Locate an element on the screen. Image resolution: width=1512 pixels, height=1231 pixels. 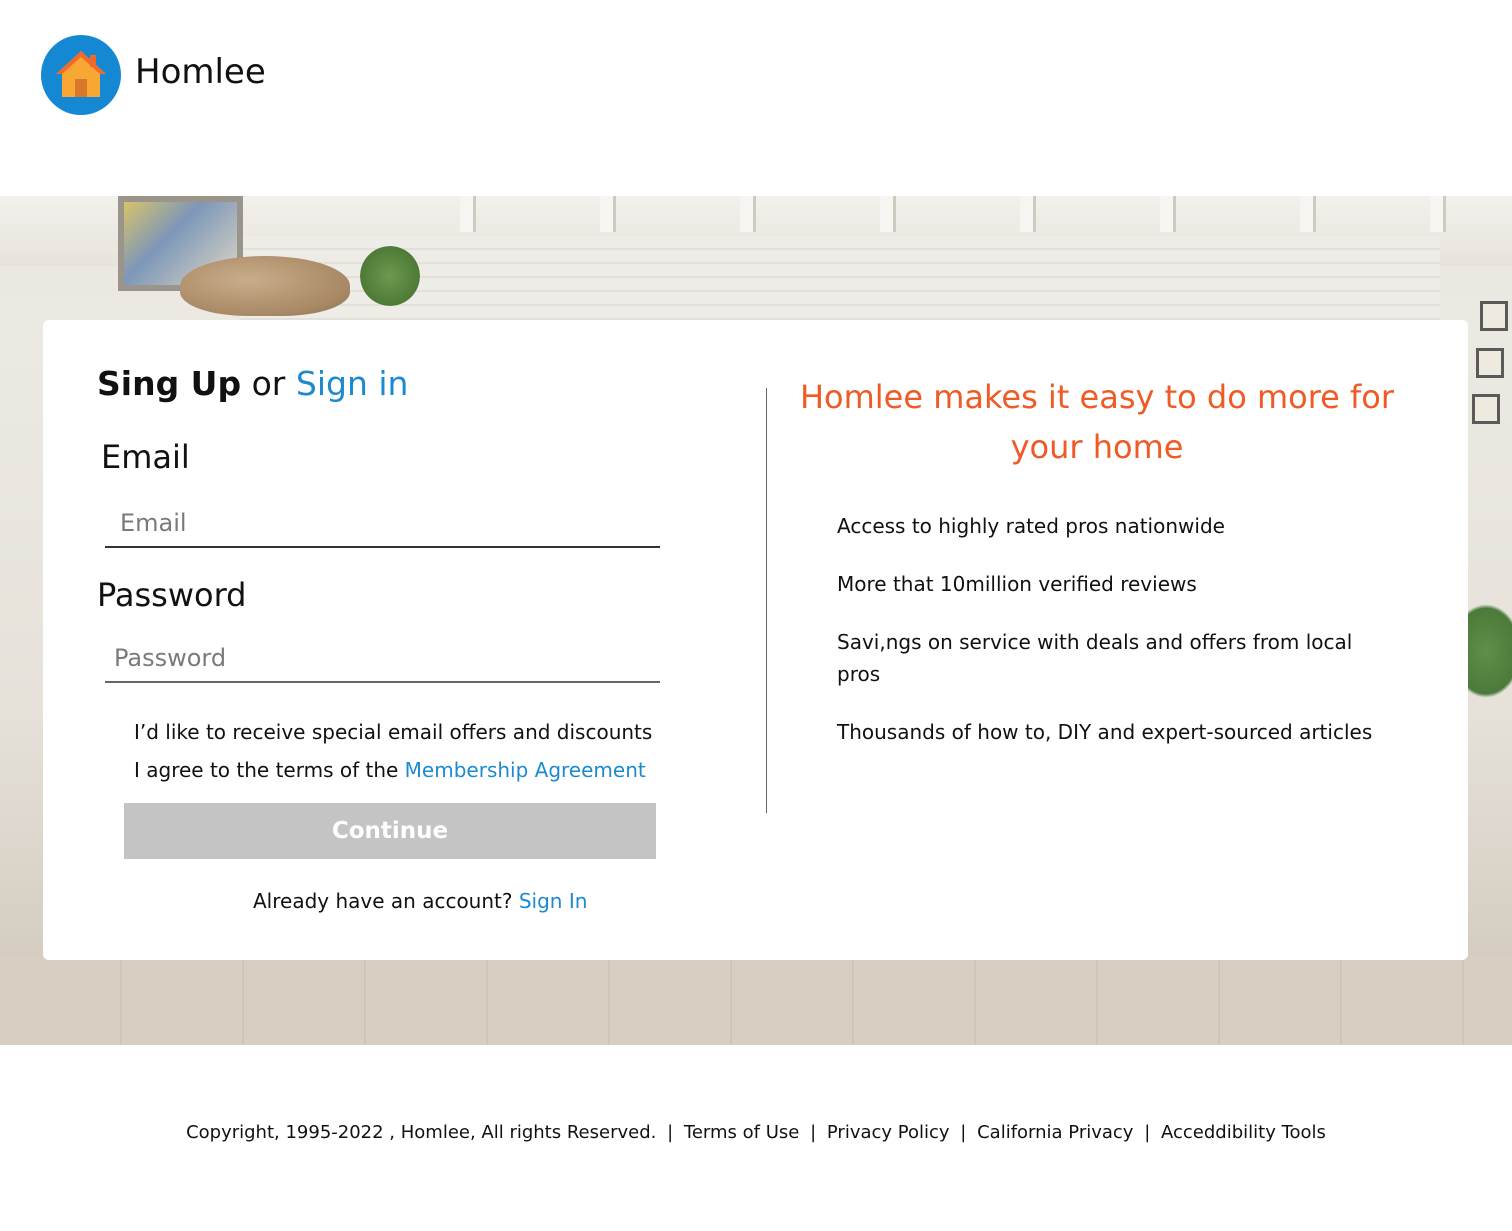
potted-plant is located at coordinates (1490, 651).